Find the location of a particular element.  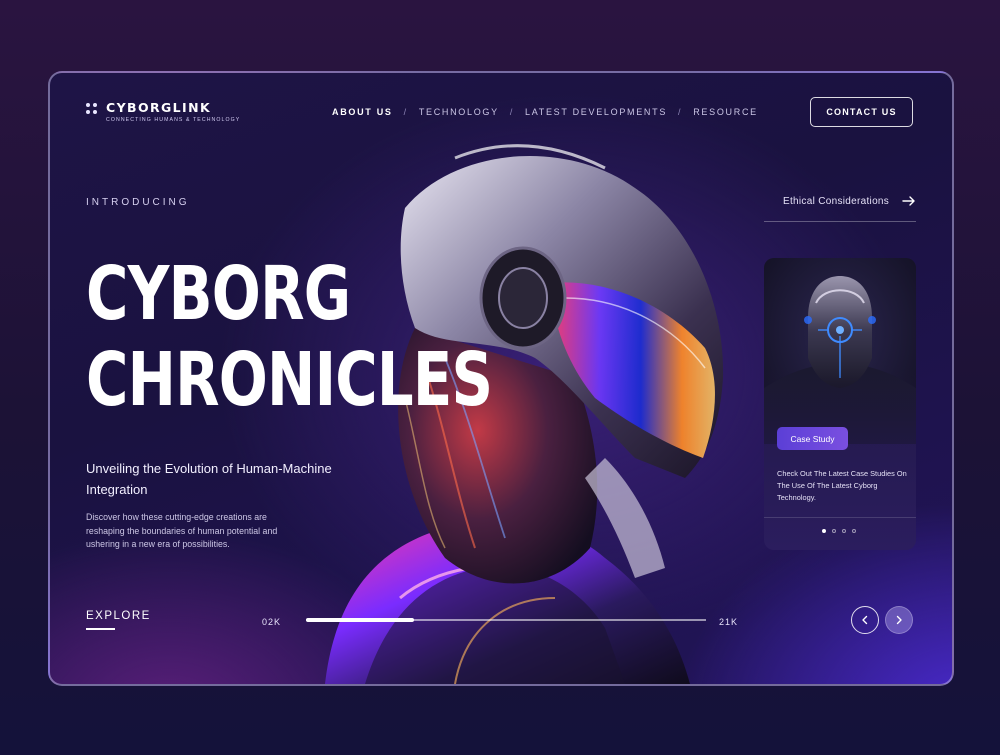

nav-resource: RESOURCE is located at coordinates (725, 112).